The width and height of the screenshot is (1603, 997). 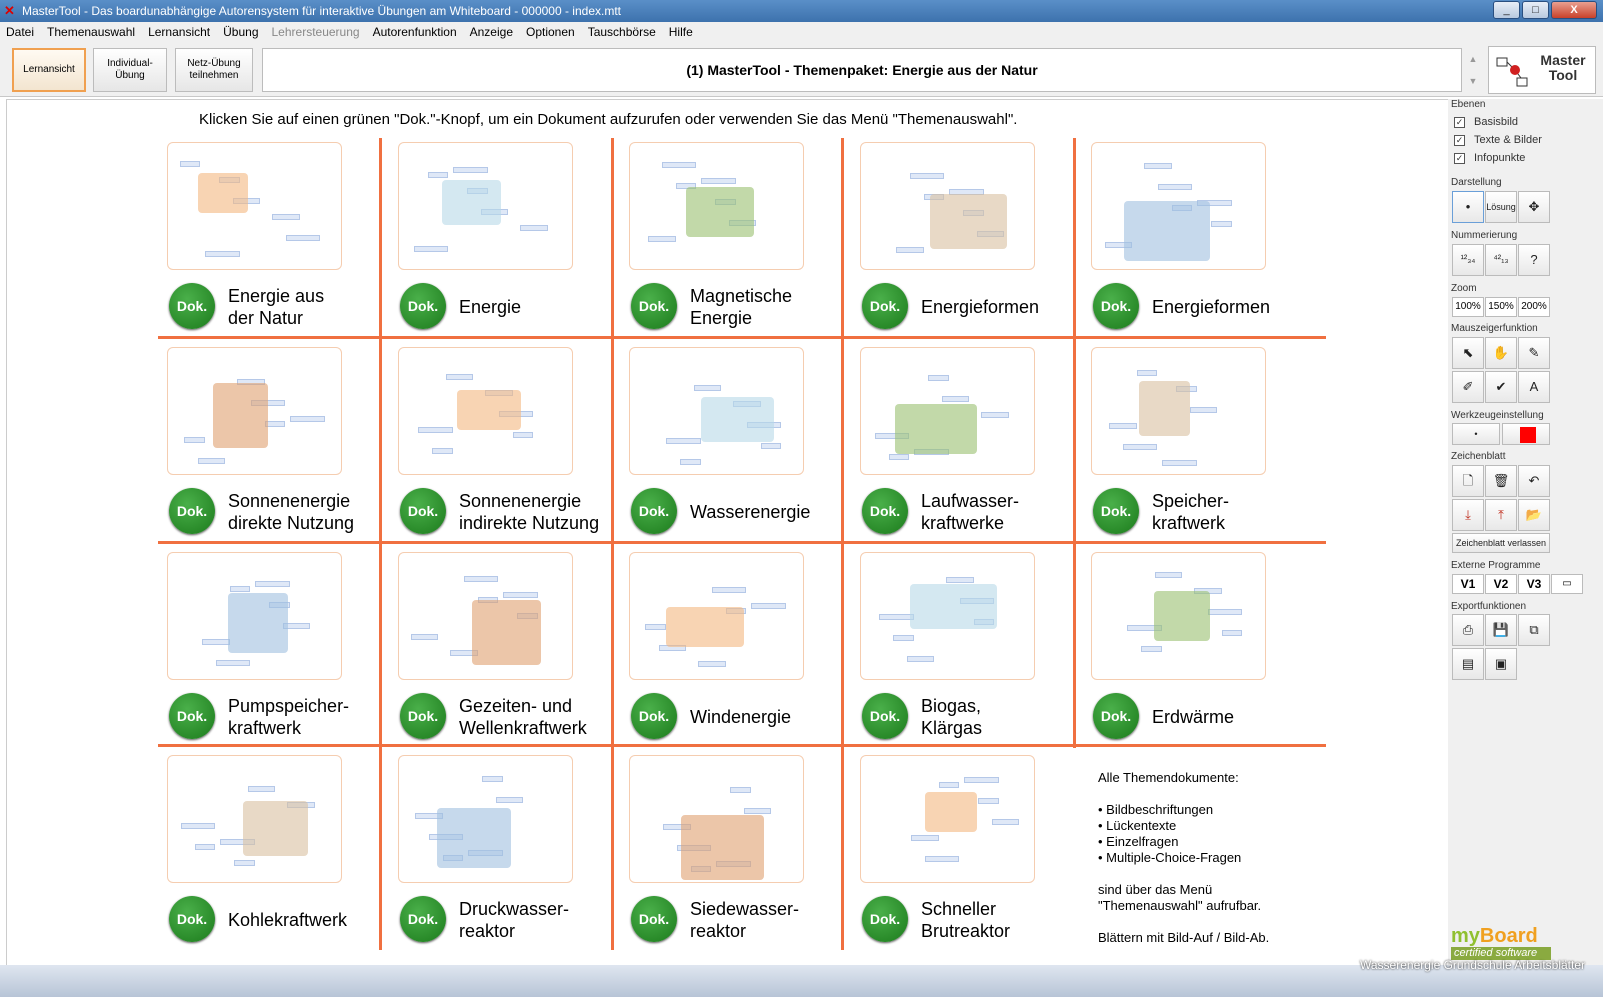 What do you see at coordinates (49, 70) in the screenshot?
I see `lernansicht-button: Lernansicht` at bounding box center [49, 70].